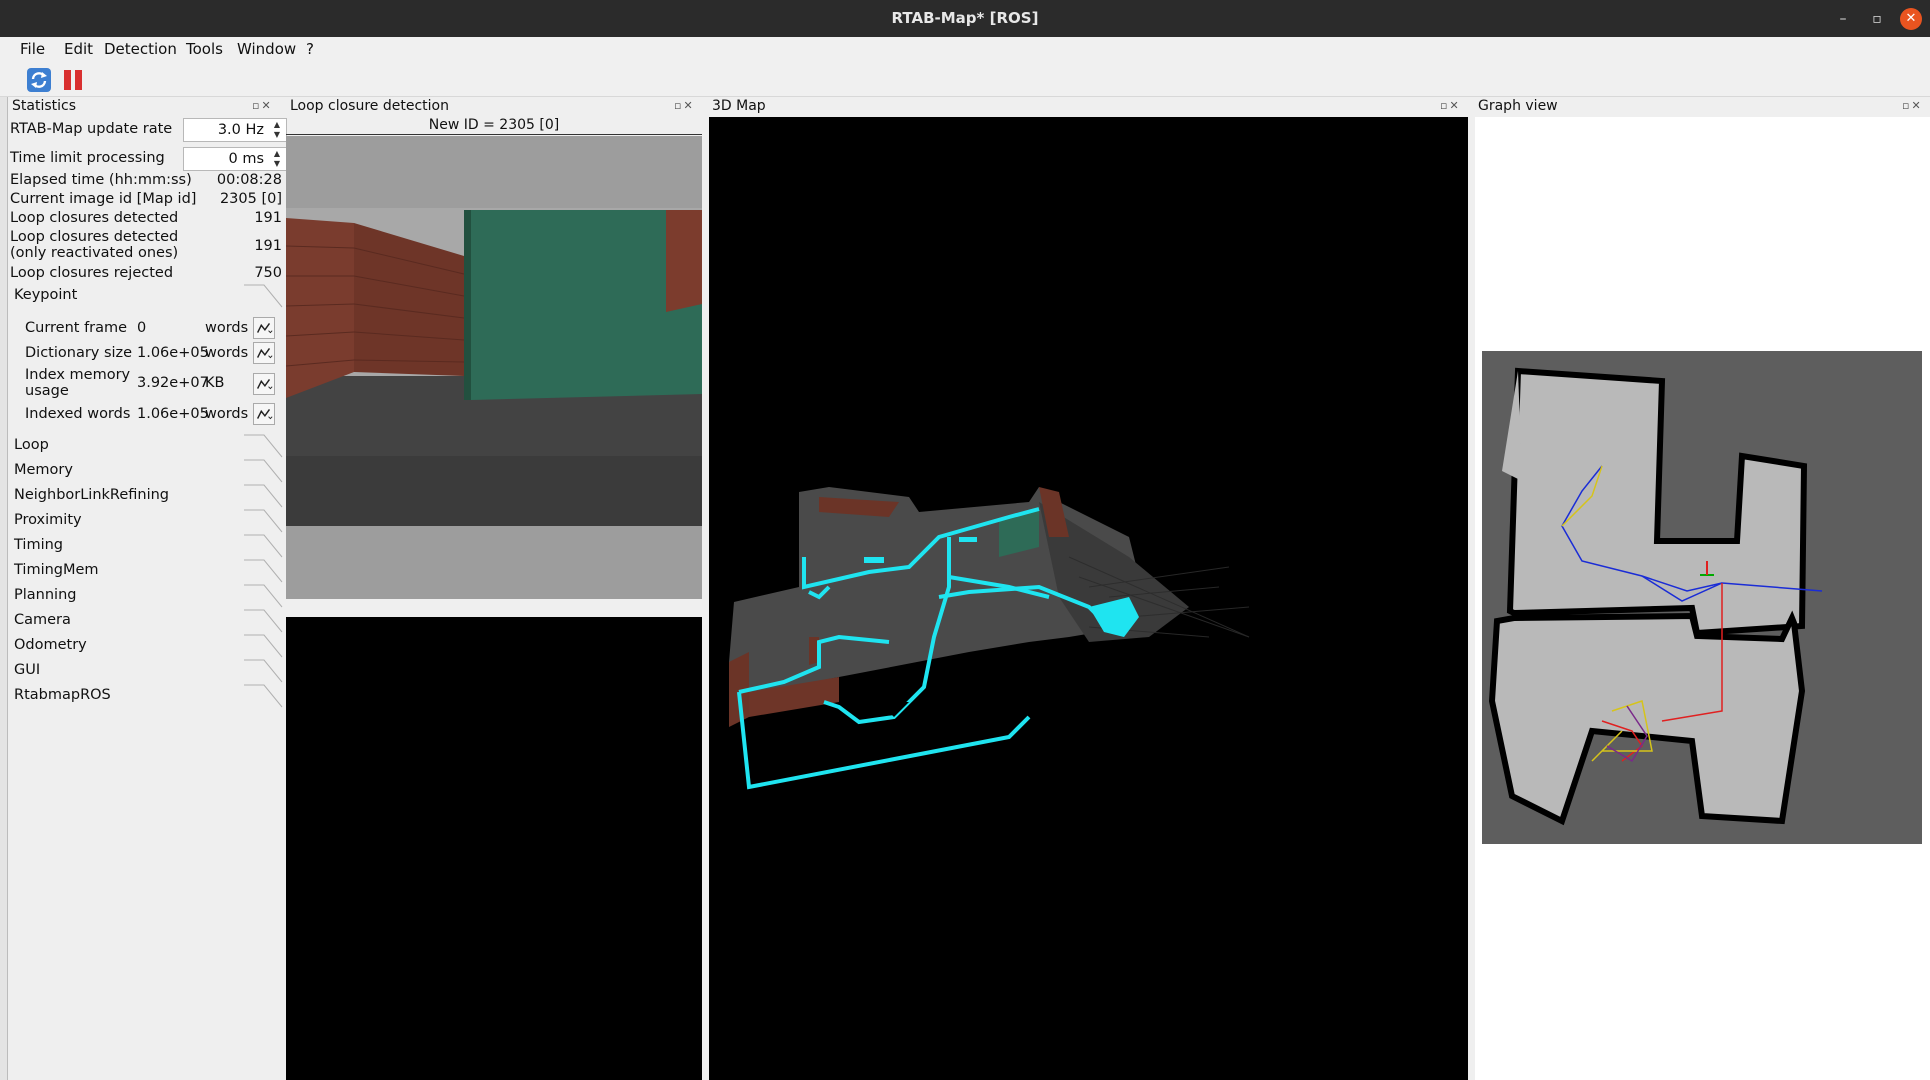  I want to click on keypoint-label: Indexed words, so click(78, 414).